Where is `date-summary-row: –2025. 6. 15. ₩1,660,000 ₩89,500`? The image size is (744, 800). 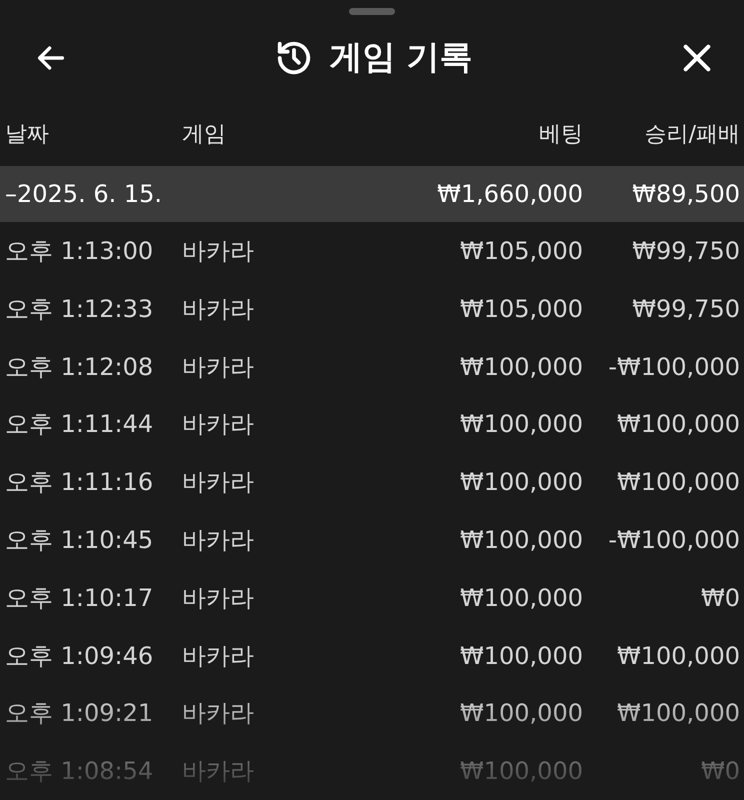
date-summary-row: –2025. 6. 15. ₩1,660,000 ₩89,500 is located at coordinates (372, 194).